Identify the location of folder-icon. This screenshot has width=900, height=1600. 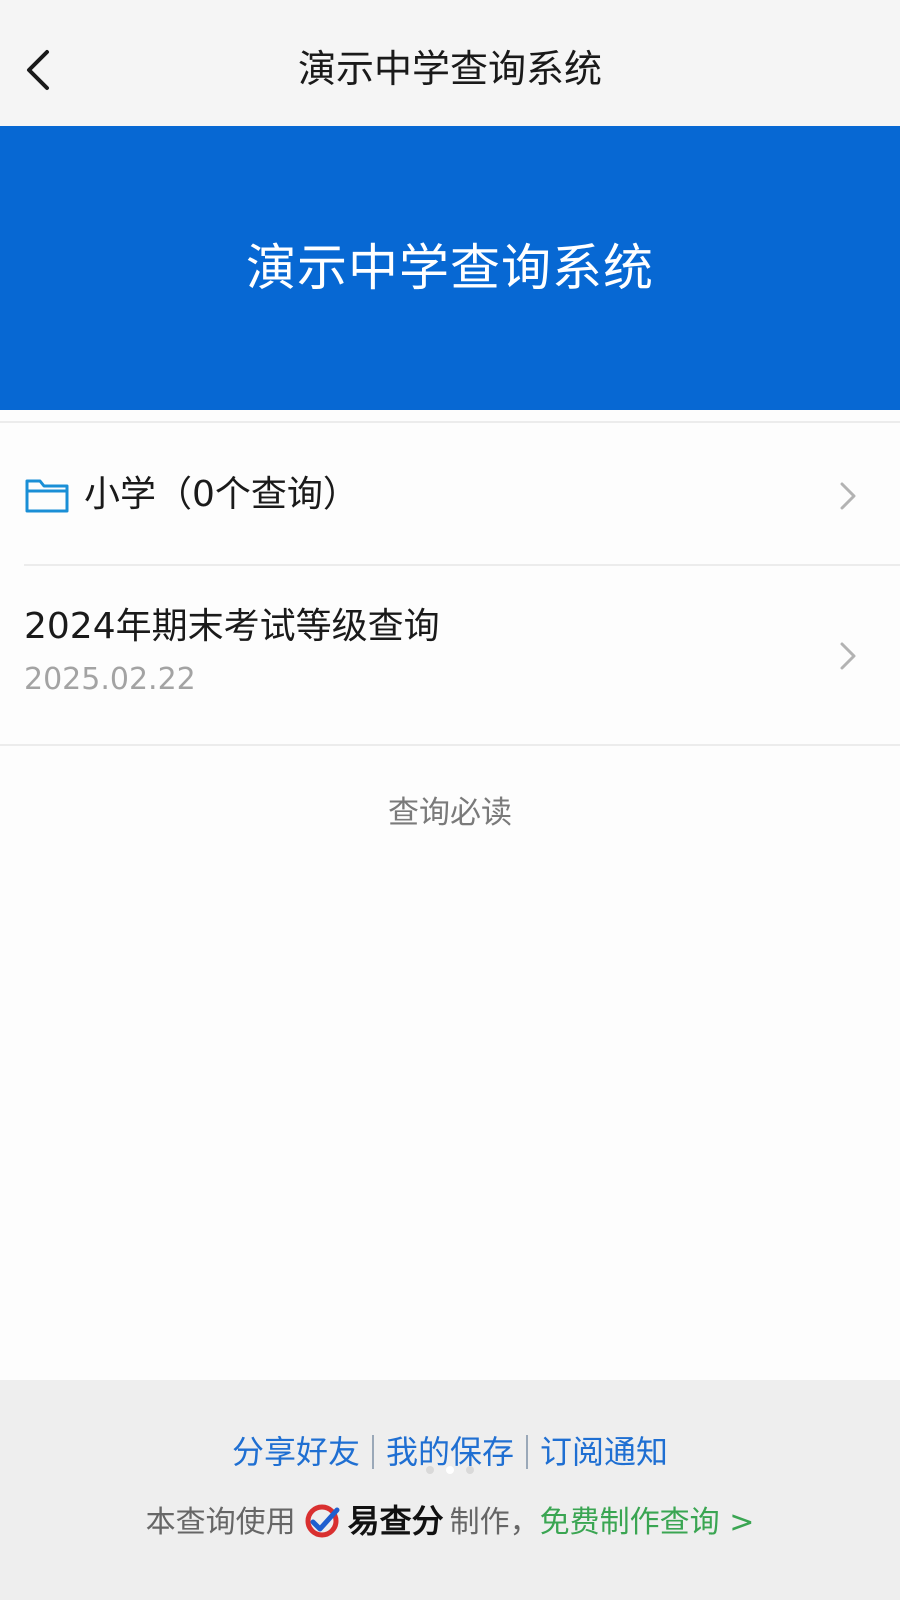
(47, 496).